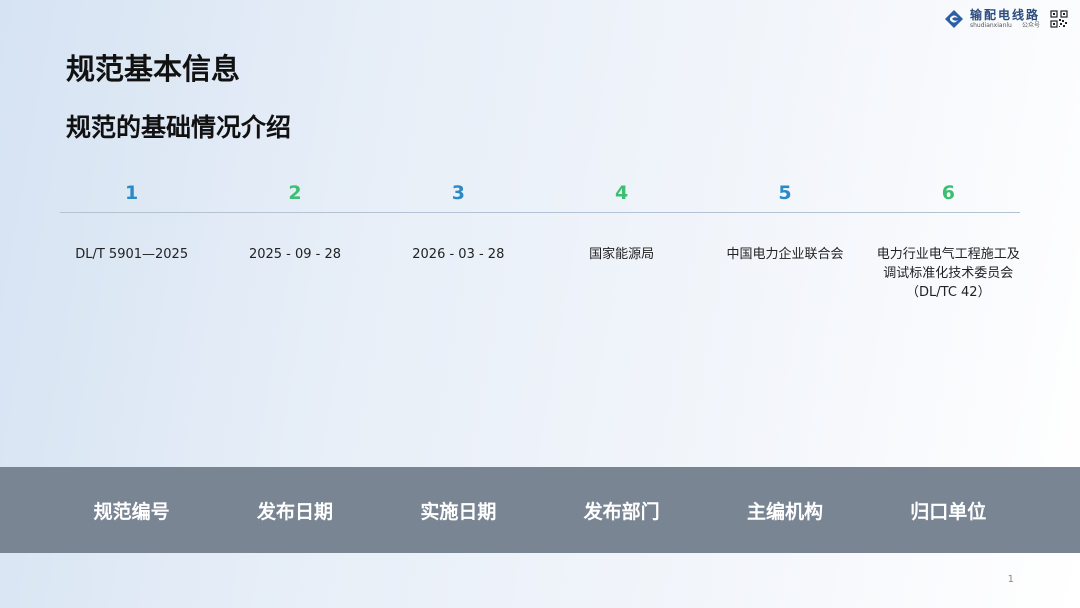  I want to click on logo-tag: 公众号, so click(1030, 25).